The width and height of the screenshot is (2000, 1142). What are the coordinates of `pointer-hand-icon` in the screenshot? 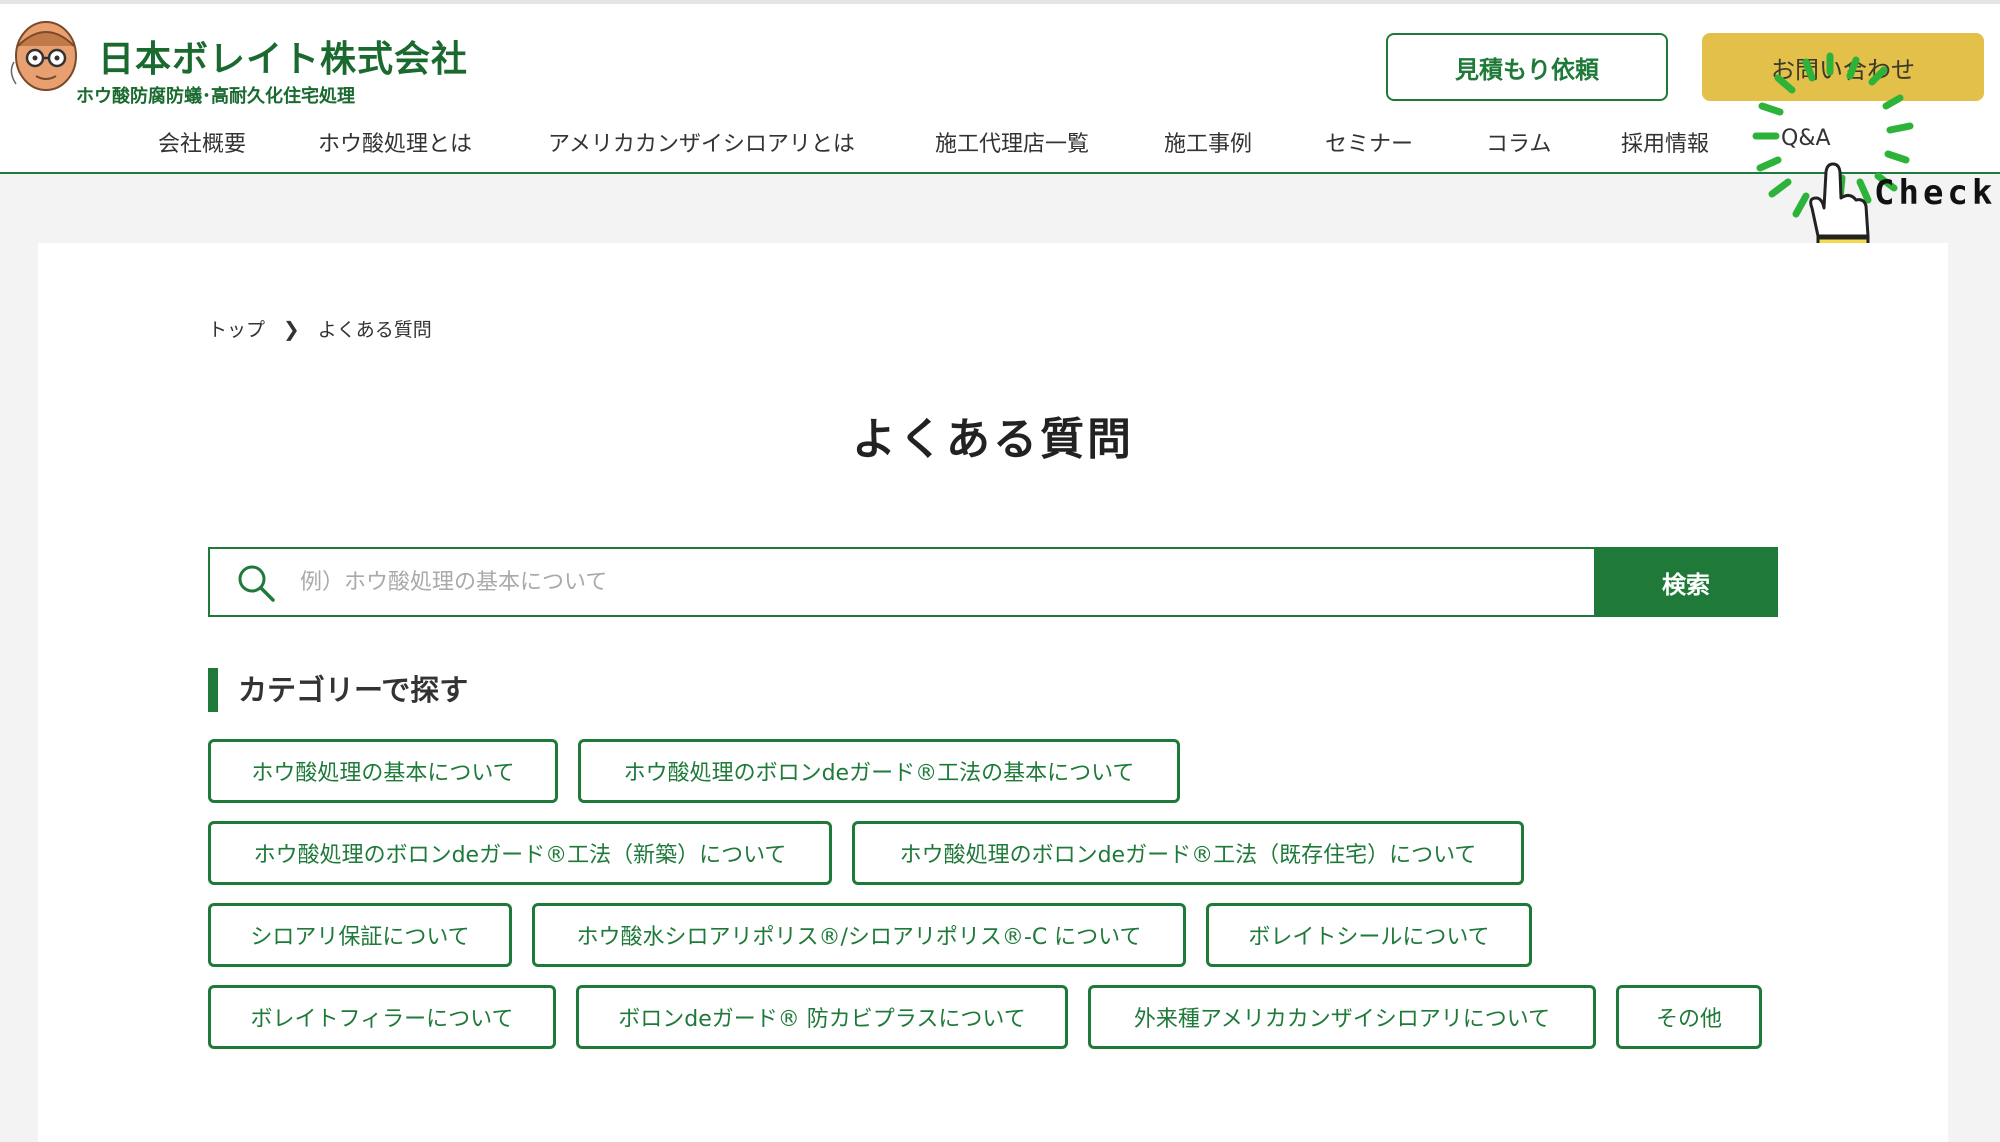 It's located at (1839, 200).